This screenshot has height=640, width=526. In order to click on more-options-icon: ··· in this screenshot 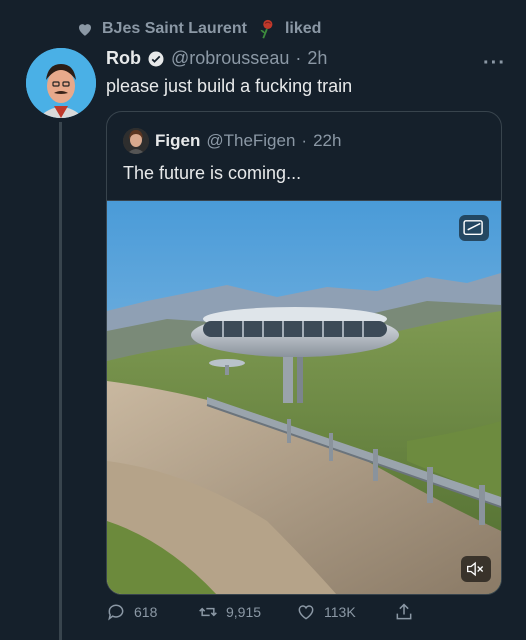, I will do `click(494, 63)`.